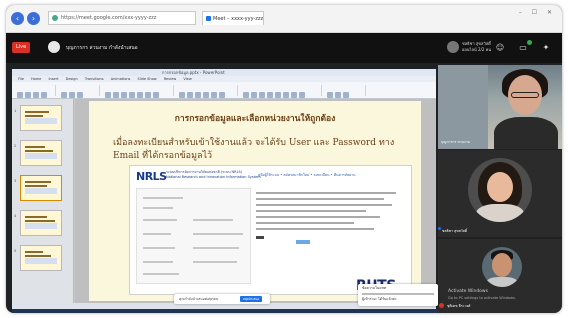  I want to click on ribbon-group-paragraph, so click(208, 91).